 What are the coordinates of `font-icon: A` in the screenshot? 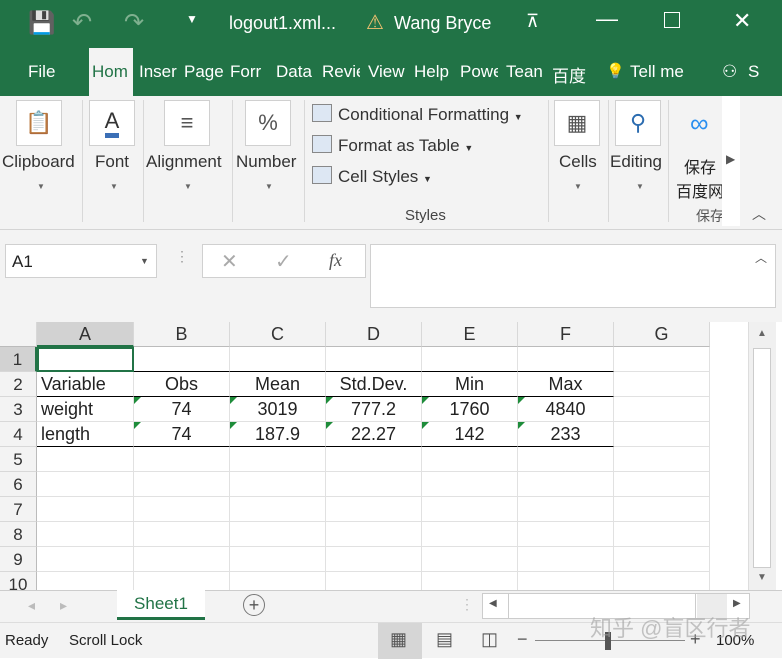 It's located at (112, 123).